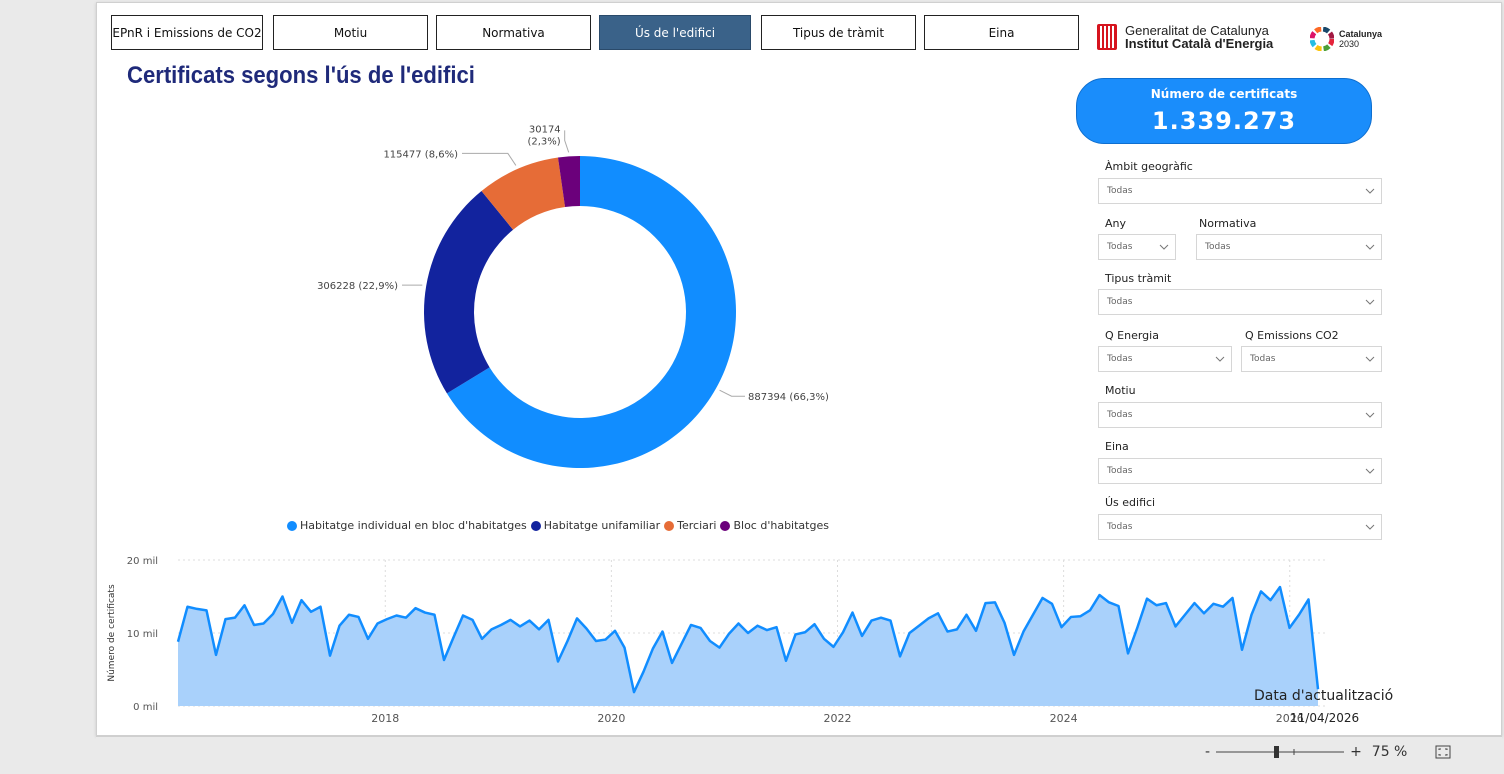 The image size is (1504, 774). What do you see at coordinates (1224, 121) in the screenshot?
I see `kpi-value: 1.339.273` at bounding box center [1224, 121].